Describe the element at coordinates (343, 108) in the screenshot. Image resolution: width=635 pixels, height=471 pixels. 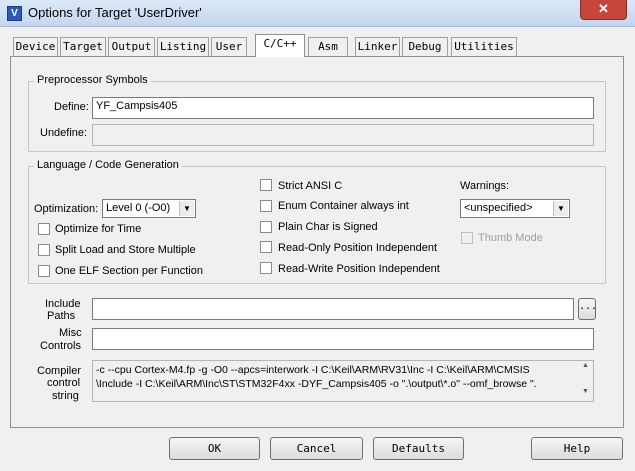
I see `define-input: YF_Campsis405` at that location.